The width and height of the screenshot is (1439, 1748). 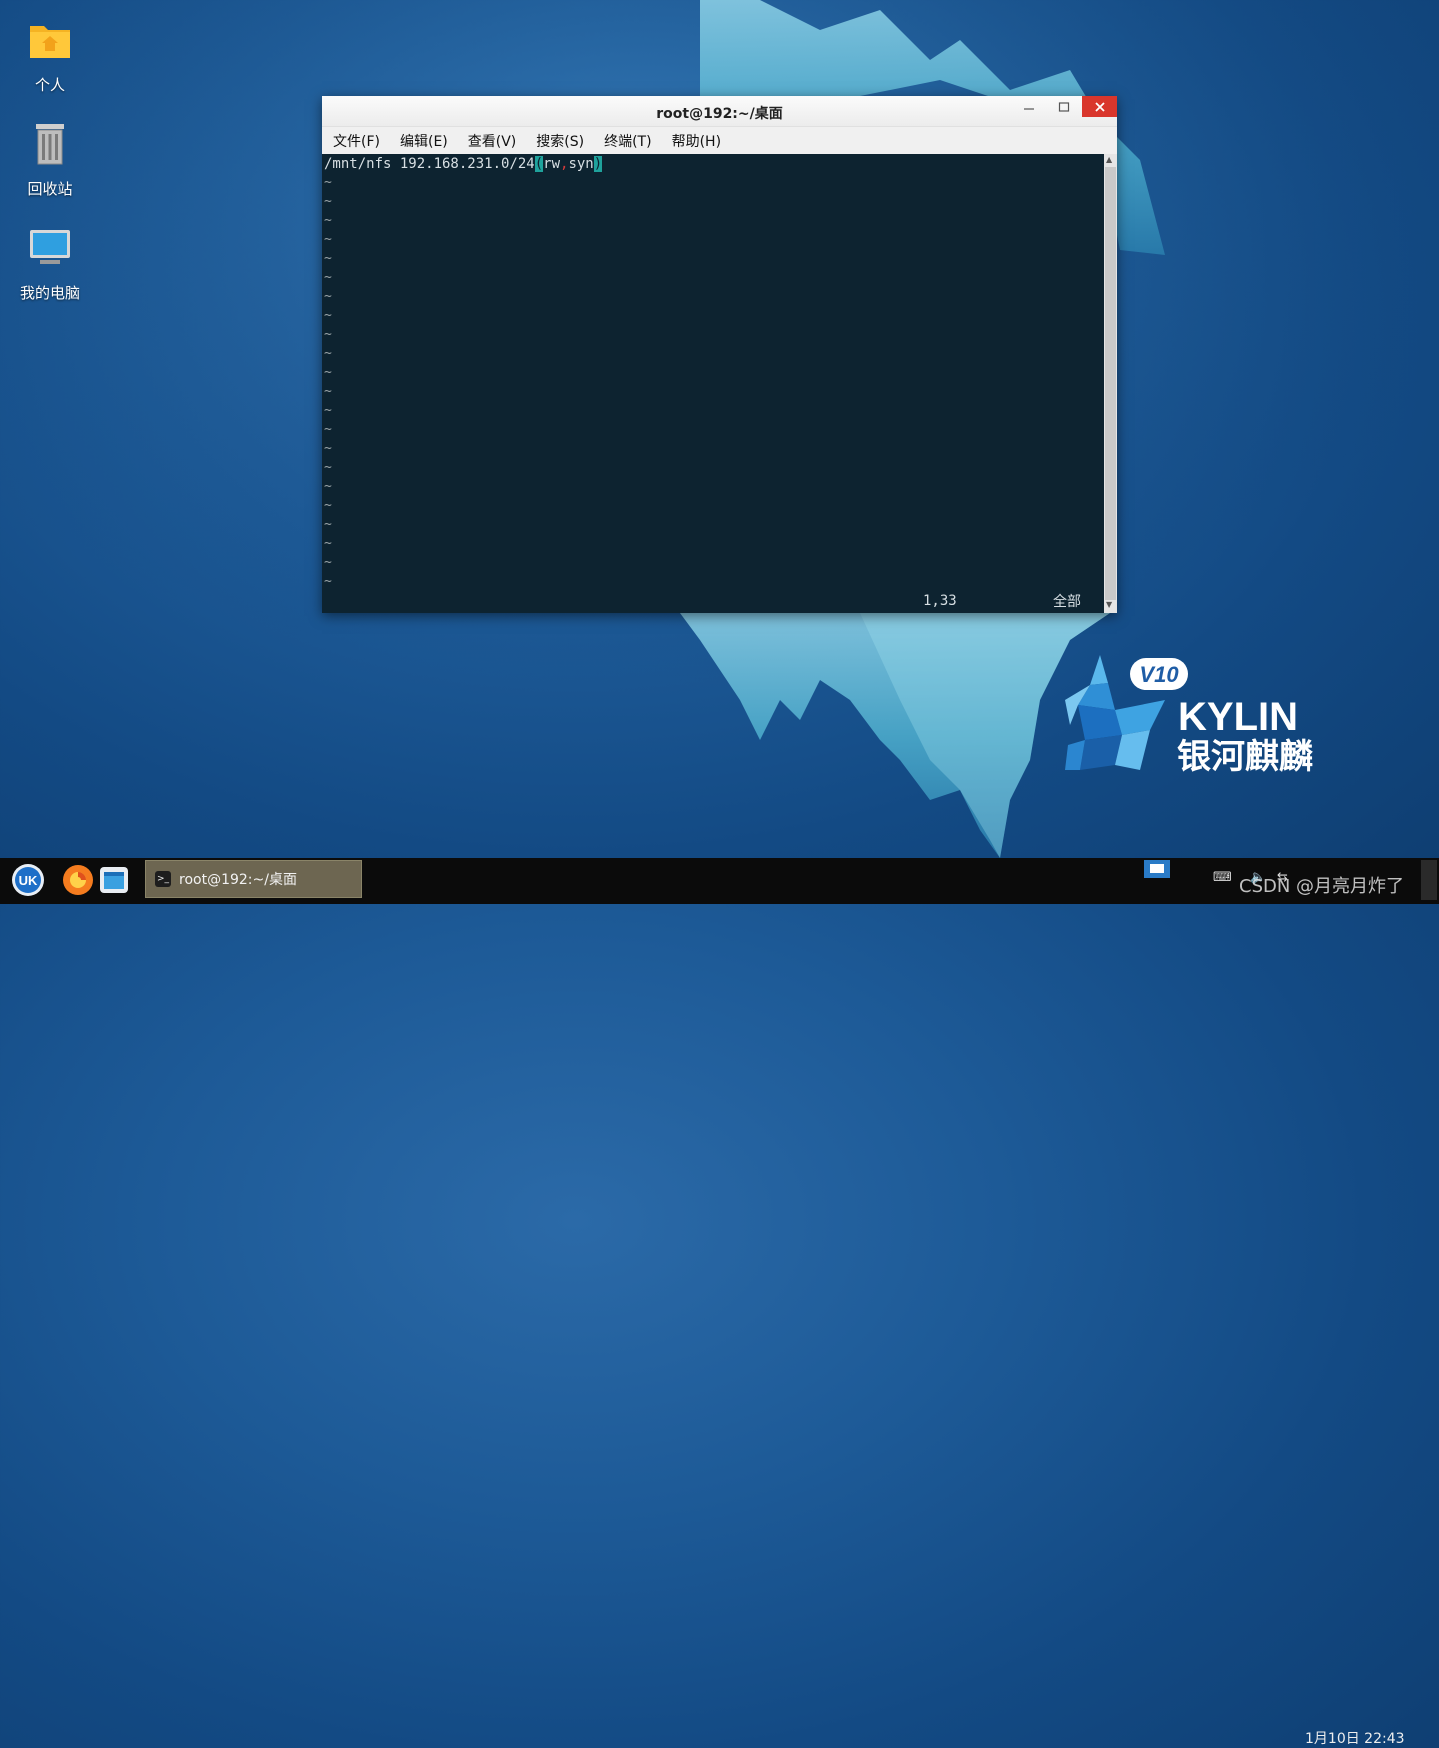 I want to click on menu-search: 搜索(S), so click(x=560, y=141).